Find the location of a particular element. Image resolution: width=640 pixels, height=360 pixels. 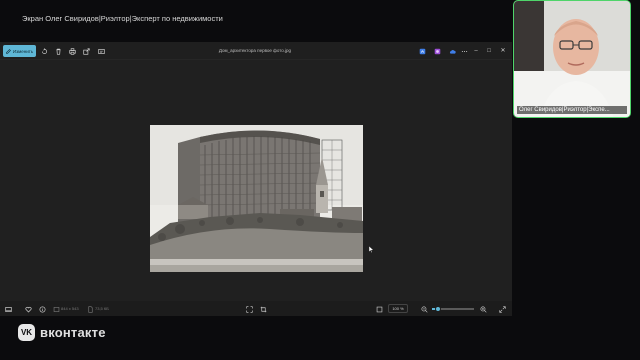

viewer-toolbar: Изменить Дом_архитектора первое фото.jpg is located at coordinates (256, 51).